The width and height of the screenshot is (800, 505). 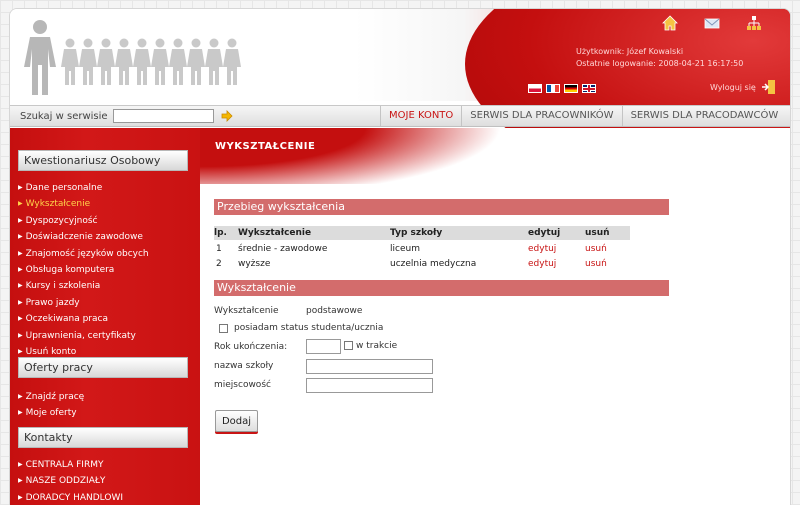 I want to click on row-1-lp: 1, so click(x=219, y=249).